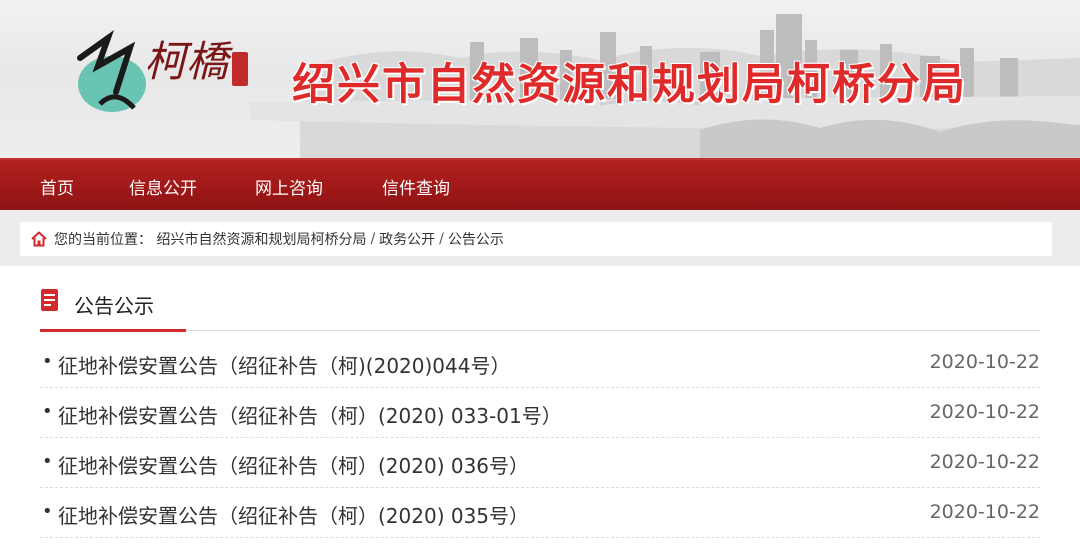 The image size is (1080, 555). I want to click on svg-text: 柯橋, so click(188, 61).